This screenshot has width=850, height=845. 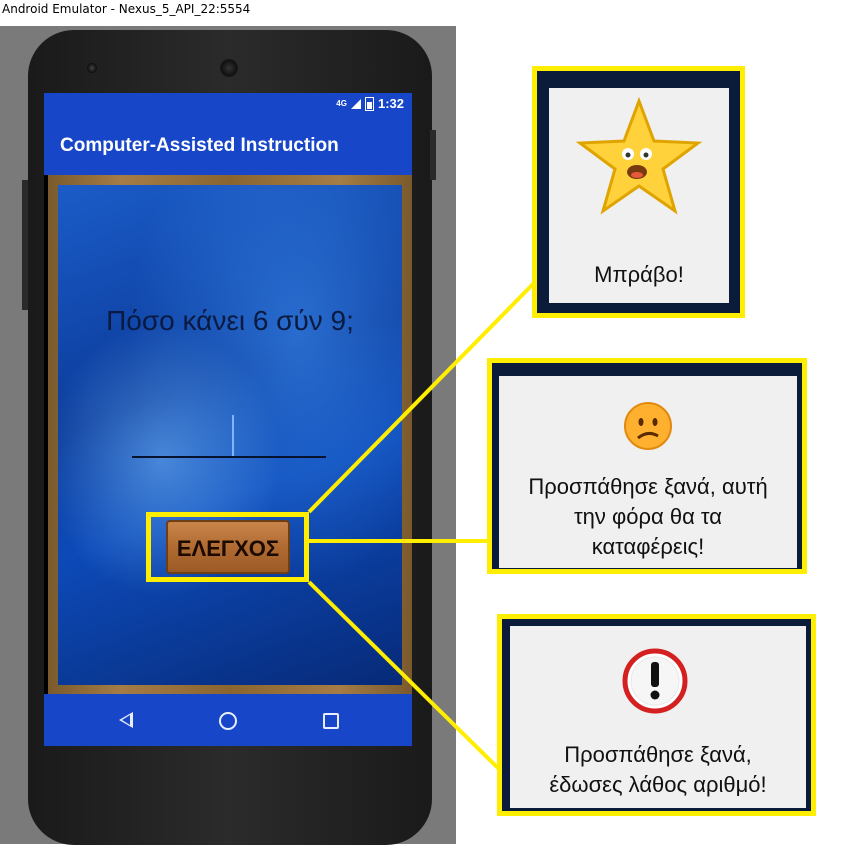 I want to click on popup-invalid-card: Προσπάθησε ξανά, έδωσες λάθος αριθμό!, so click(x=658, y=717).